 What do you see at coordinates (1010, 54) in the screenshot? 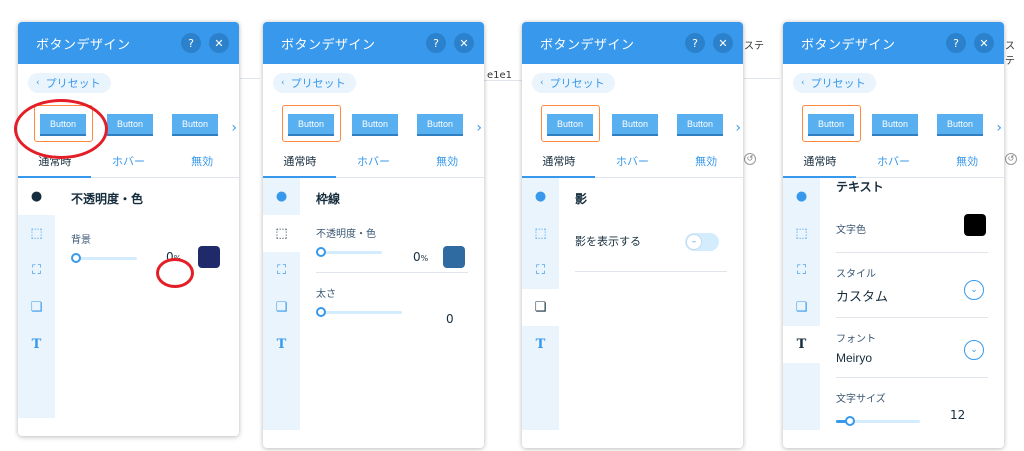
I see `bg-text-fragment: ステ` at bounding box center [1010, 54].